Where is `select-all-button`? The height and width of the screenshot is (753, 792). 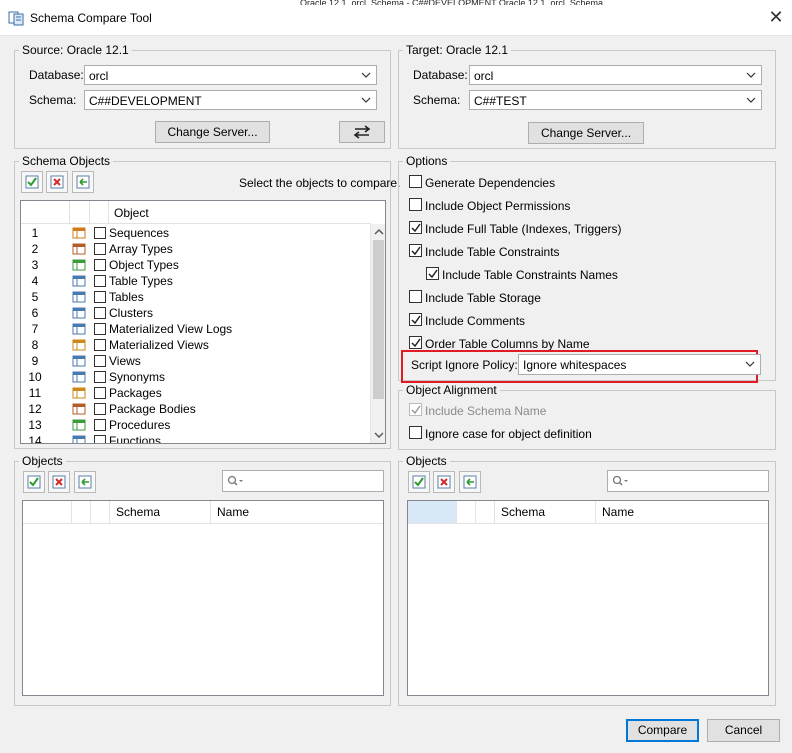 select-all-button is located at coordinates (32, 182).